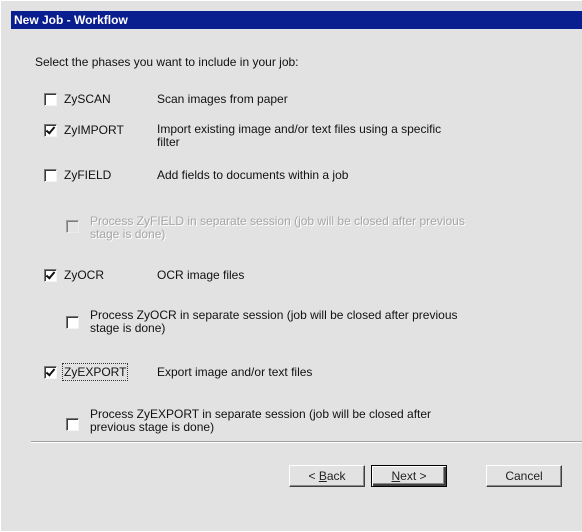 This screenshot has height=532, width=582. Describe the element at coordinates (94, 130) in the screenshot. I see `zyimport-label: ZyIMPORT` at that location.